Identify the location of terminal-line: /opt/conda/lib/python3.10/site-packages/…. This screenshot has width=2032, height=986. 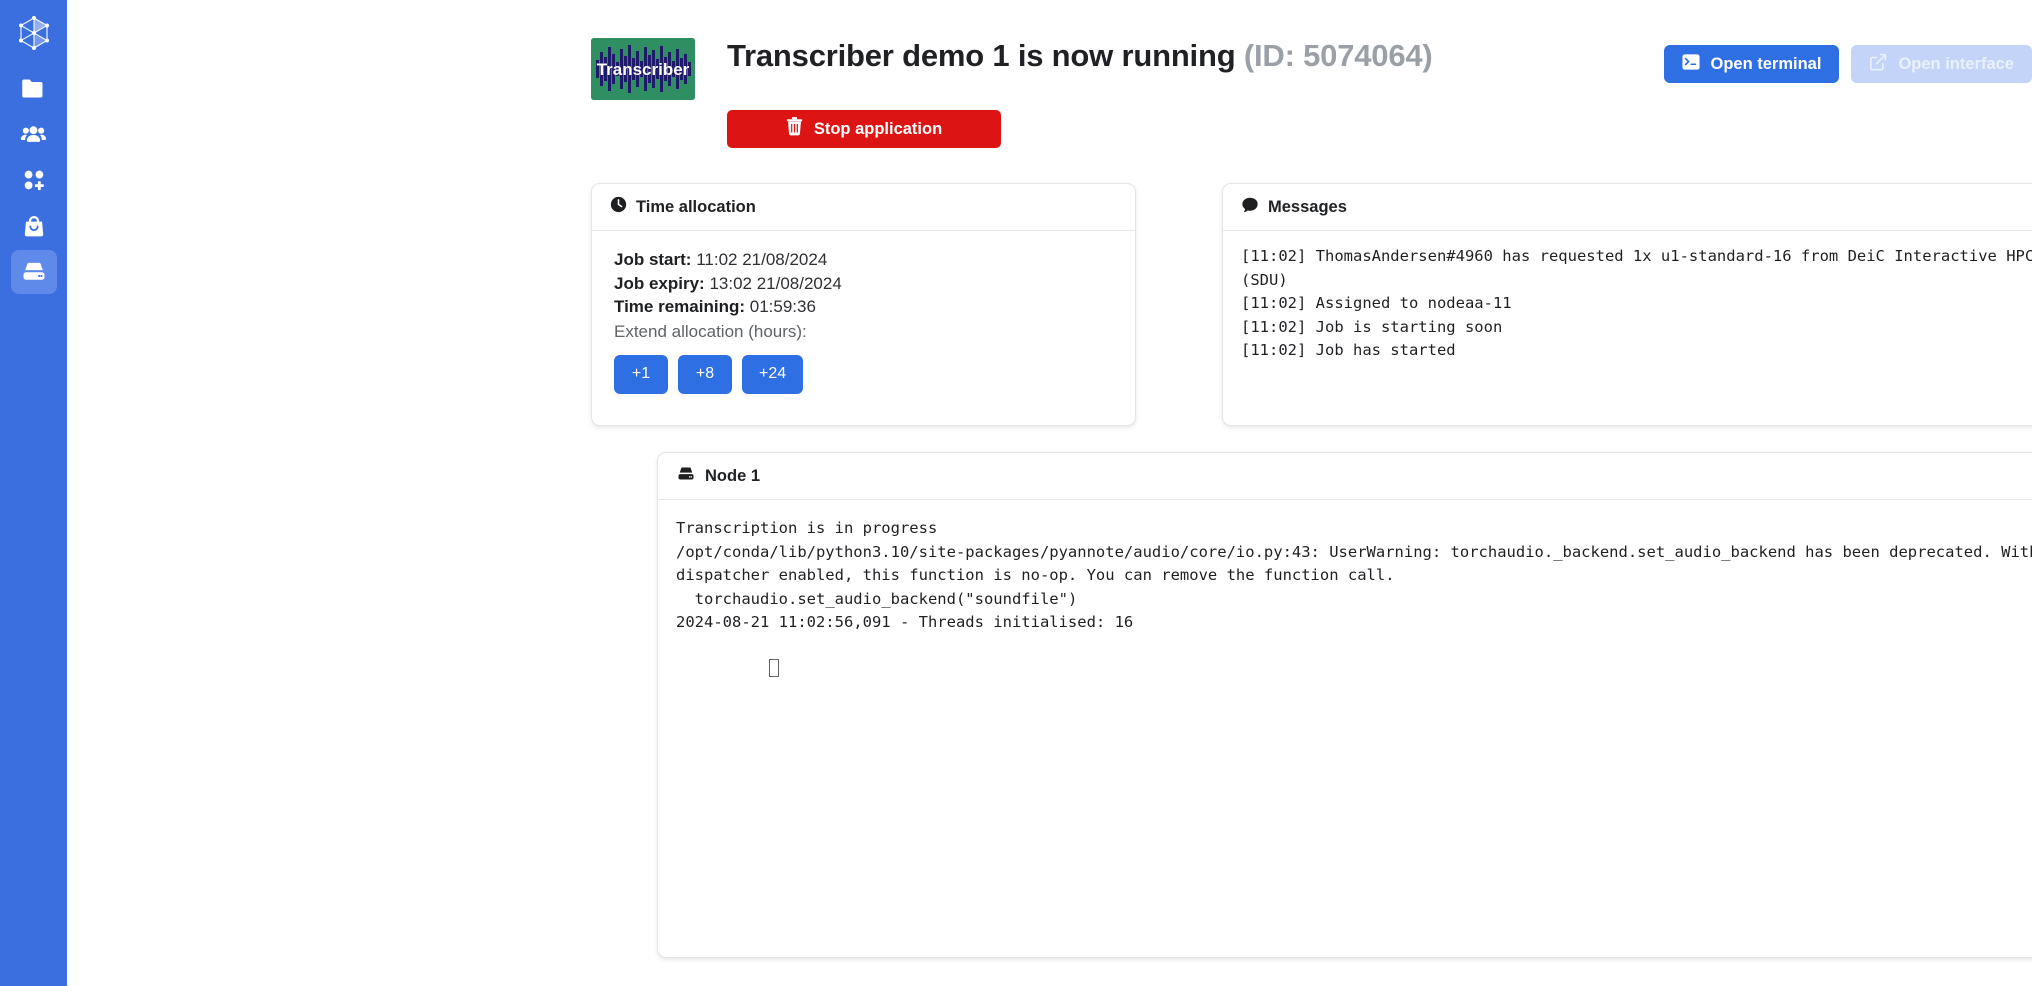
(1354, 563).